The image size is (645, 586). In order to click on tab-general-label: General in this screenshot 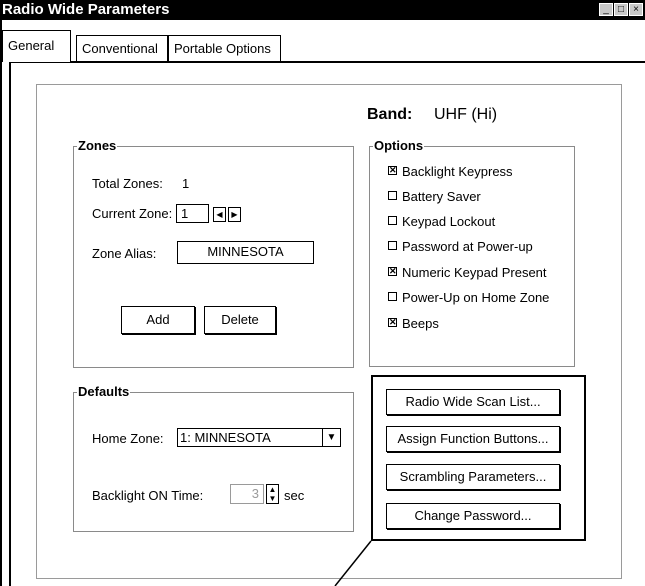, I will do `click(31, 45)`.